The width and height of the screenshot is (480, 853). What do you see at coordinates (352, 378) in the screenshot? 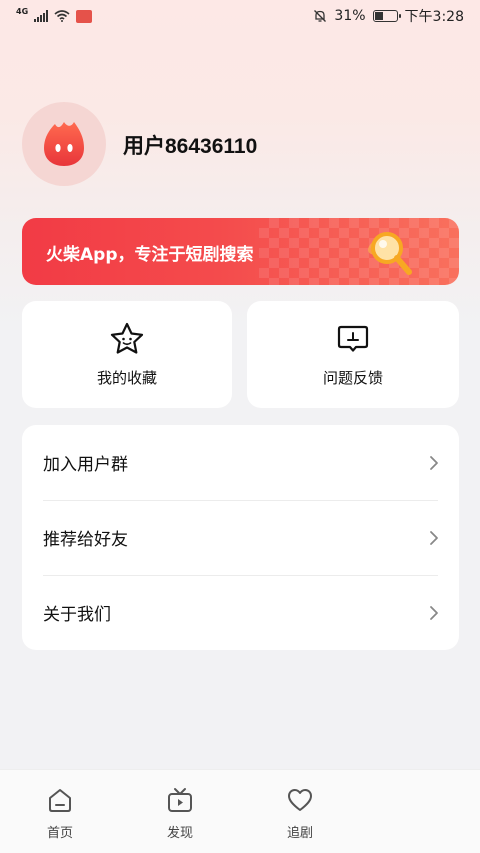
I see `feedback-label: 问题反馈` at bounding box center [352, 378].